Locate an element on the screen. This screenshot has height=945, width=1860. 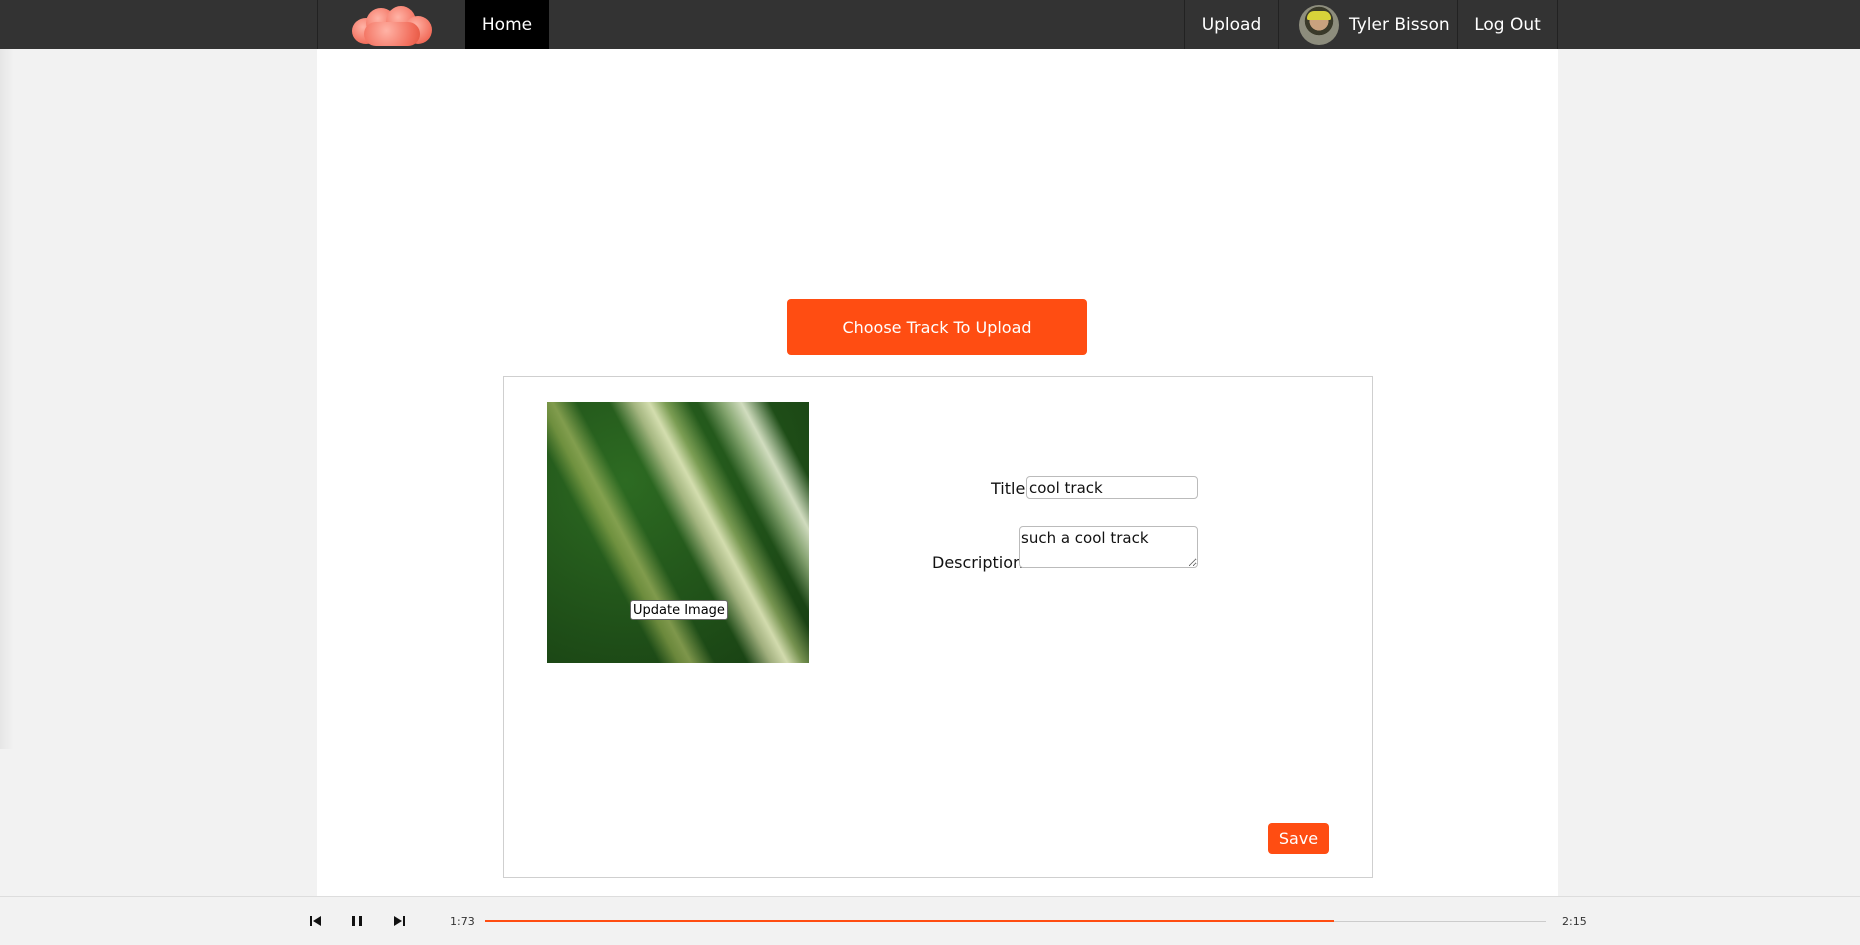
nav-logout-link: Log Out is located at coordinates (1507, 24).